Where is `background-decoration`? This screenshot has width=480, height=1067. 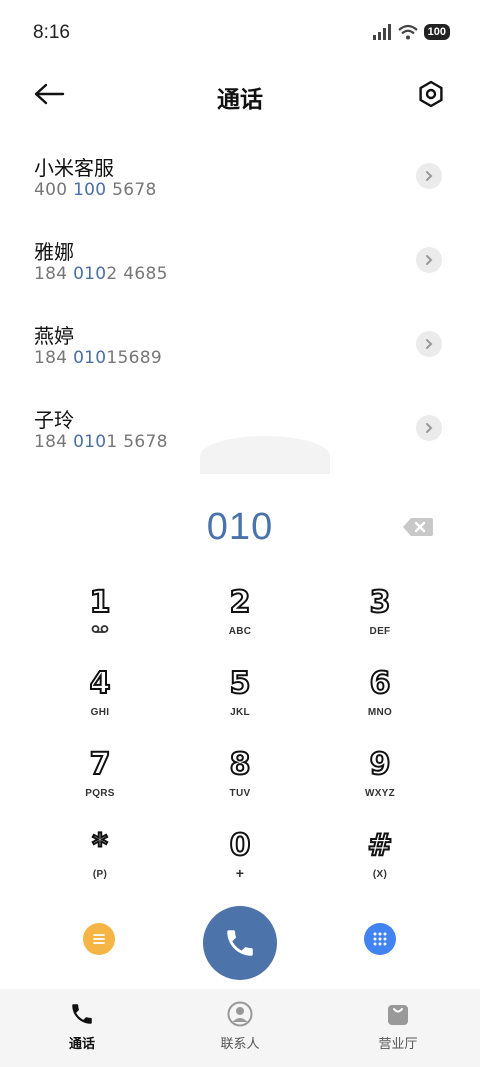
background-decoration is located at coordinates (265, 456).